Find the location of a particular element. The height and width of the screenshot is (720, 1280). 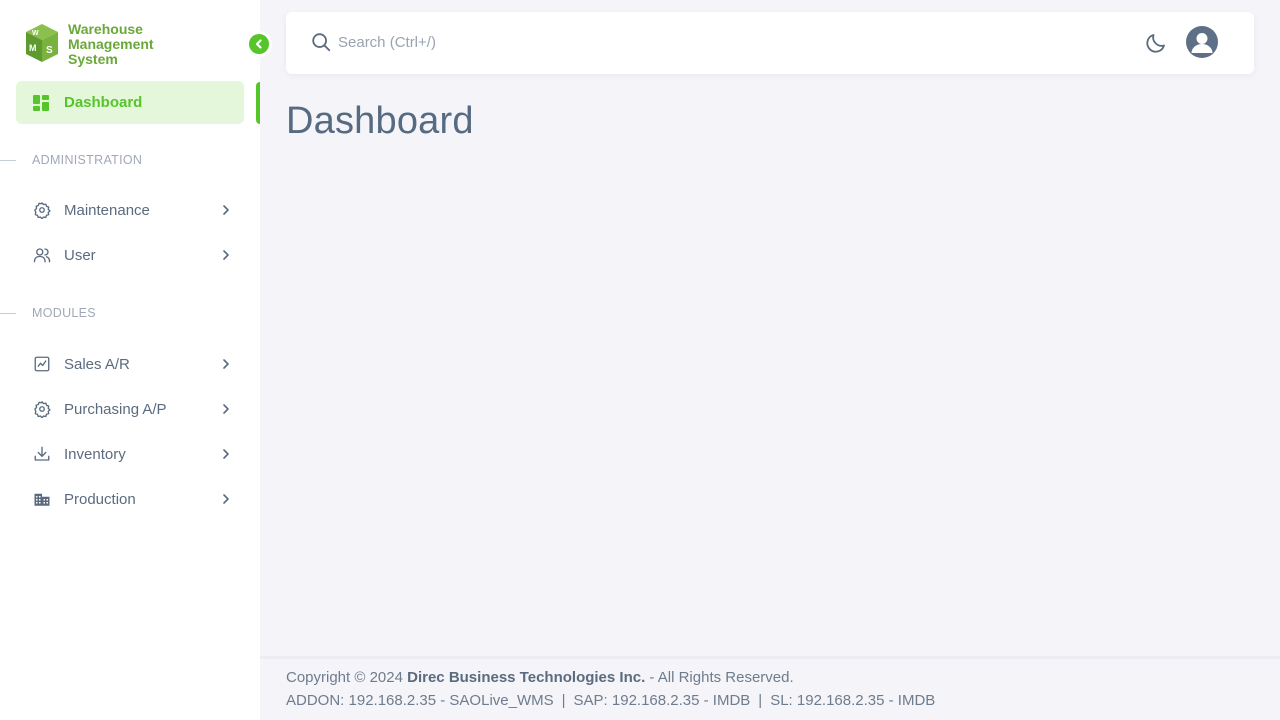

sidebar-item-label: Dashboard is located at coordinates (103, 102).